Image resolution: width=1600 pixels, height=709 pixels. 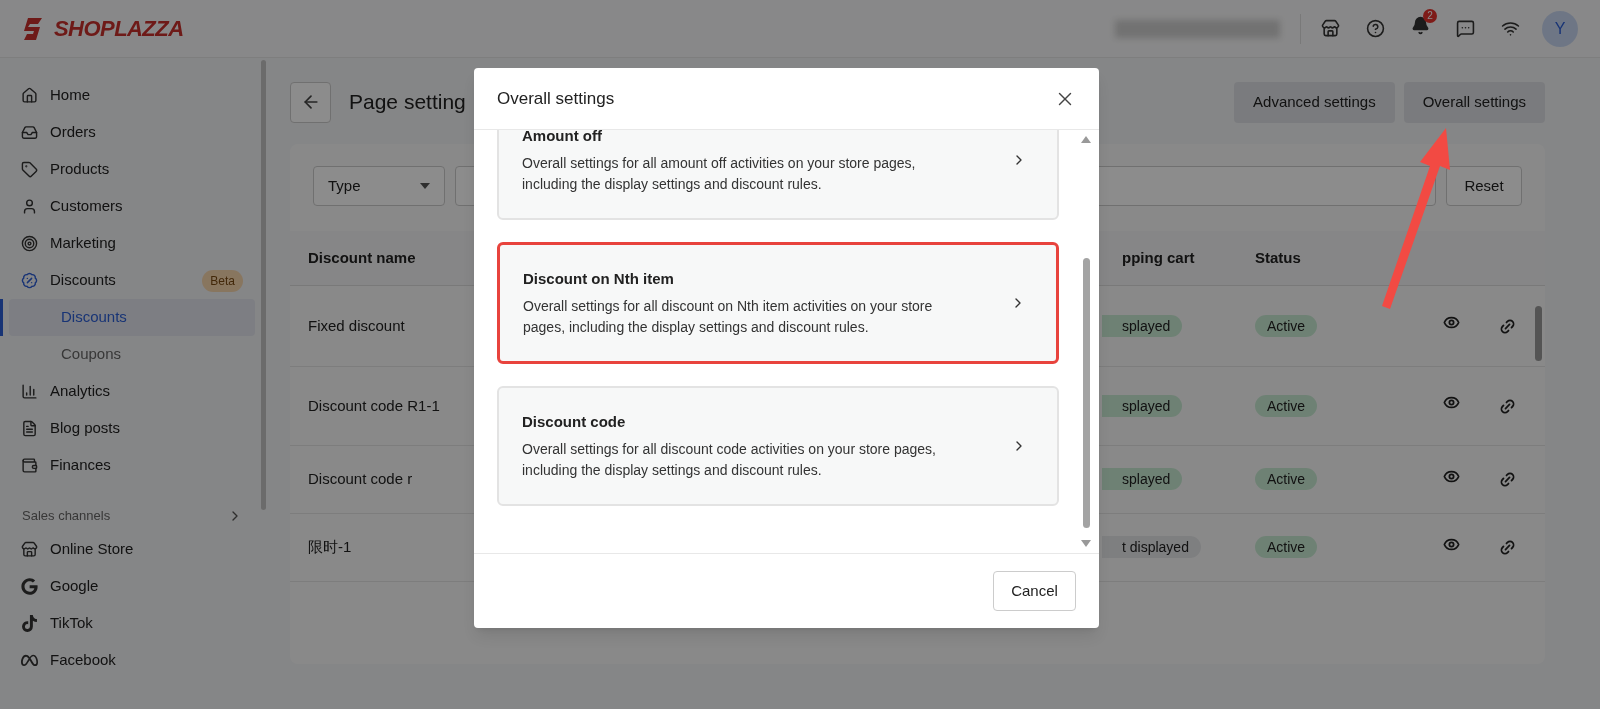 What do you see at coordinates (379, 186) in the screenshot?
I see `type-select: Type` at bounding box center [379, 186].